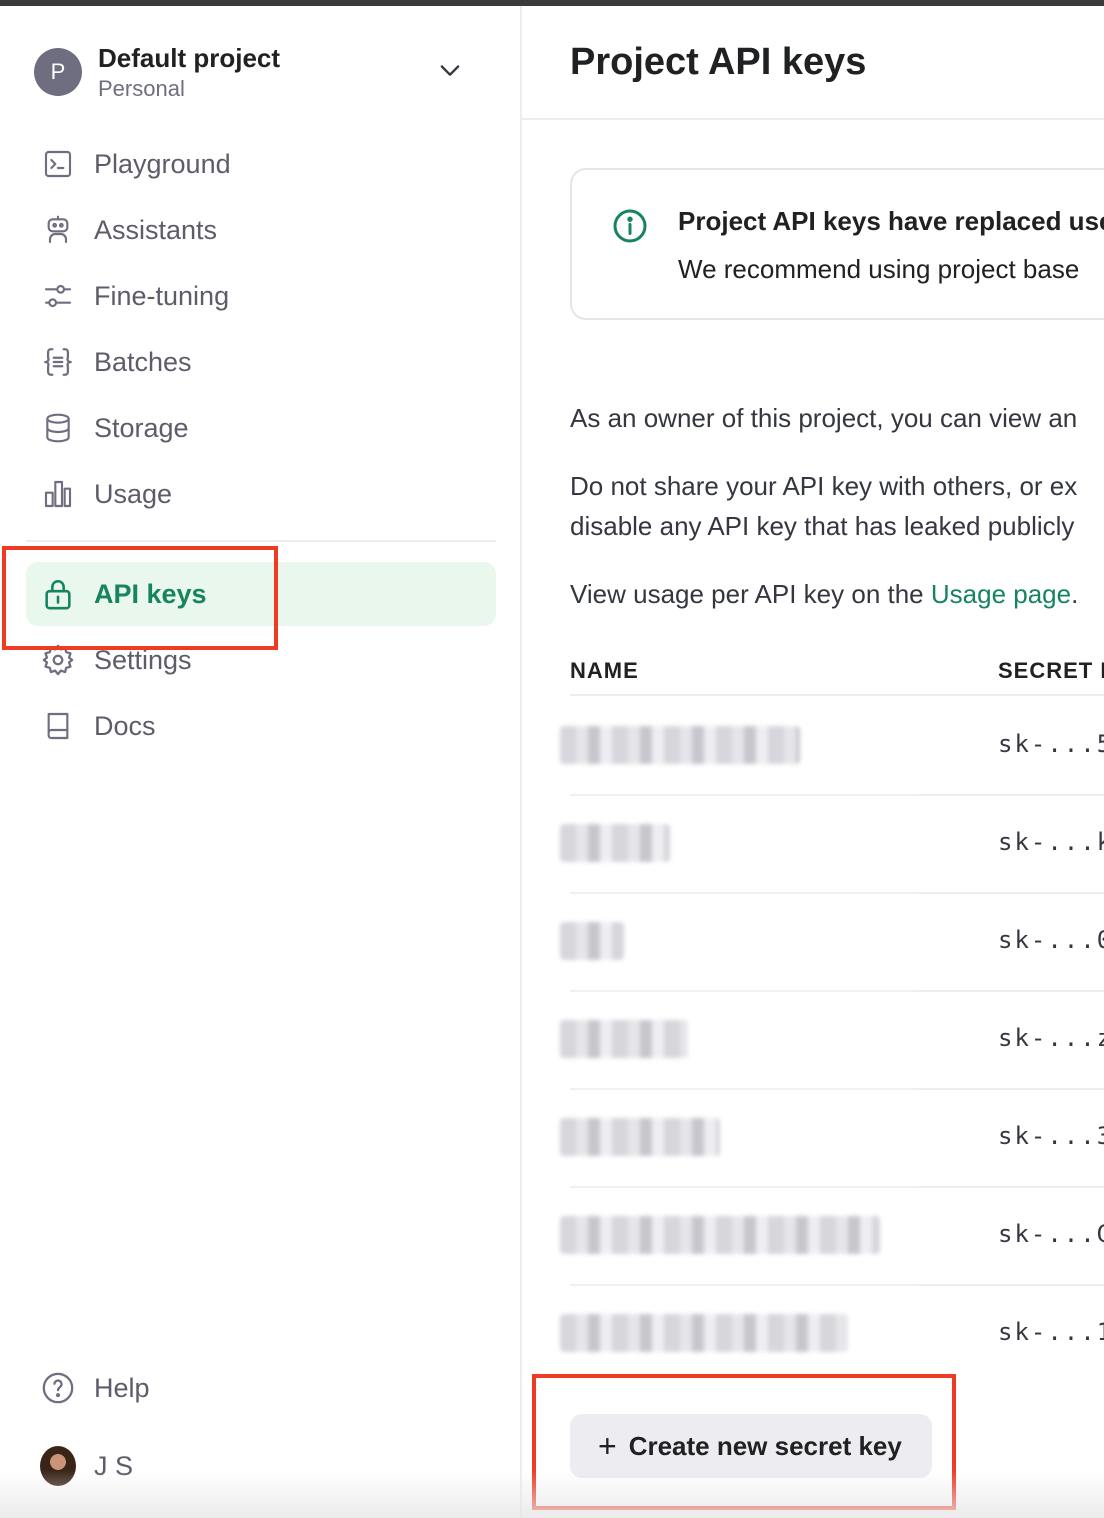 This screenshot has width=1104, height=1518. What do you see at coordinates (58, 230) in the screenshot?
I see `robot-icon` at bounding box center [58, 230].